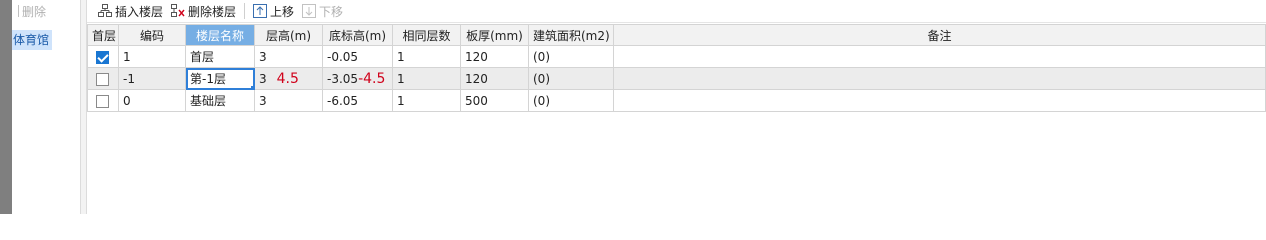 Image resolution: width=1266 pixels, height=240 pixels. Describe the element at coordinates (83, 107) in the screenshot. I see `panel-splitter` at that location.